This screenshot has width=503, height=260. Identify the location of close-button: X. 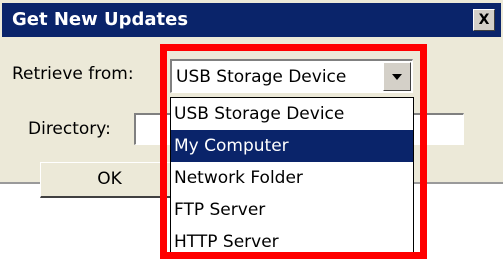
(484, 20).